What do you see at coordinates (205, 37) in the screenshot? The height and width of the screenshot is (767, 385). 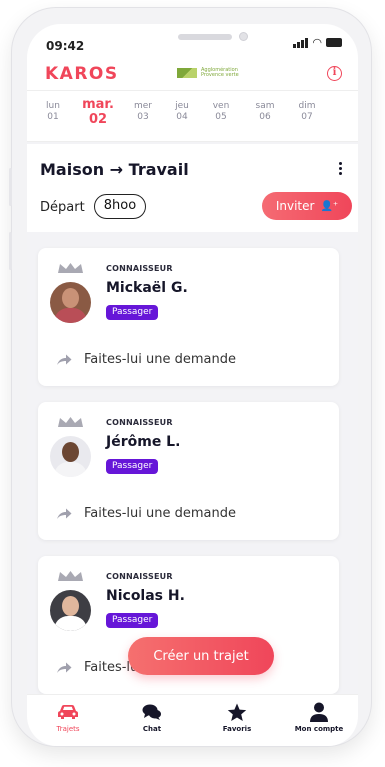 I see `phone-speaker` at bounding box center [205, 37].